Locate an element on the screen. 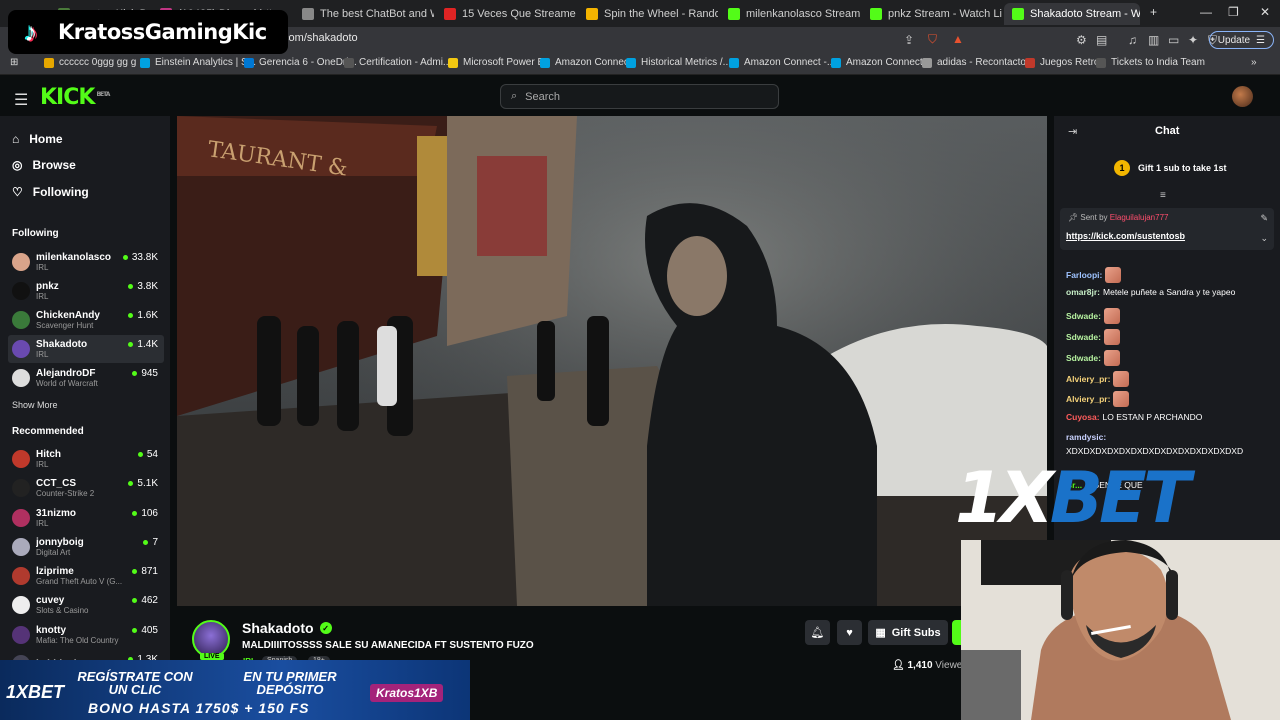 This screenshot has width=1280, height=720. chat-message: XDXDXDXDXDXDXDXDXDXDXDXDXDXDXD is located at coordinates (1154, 451).